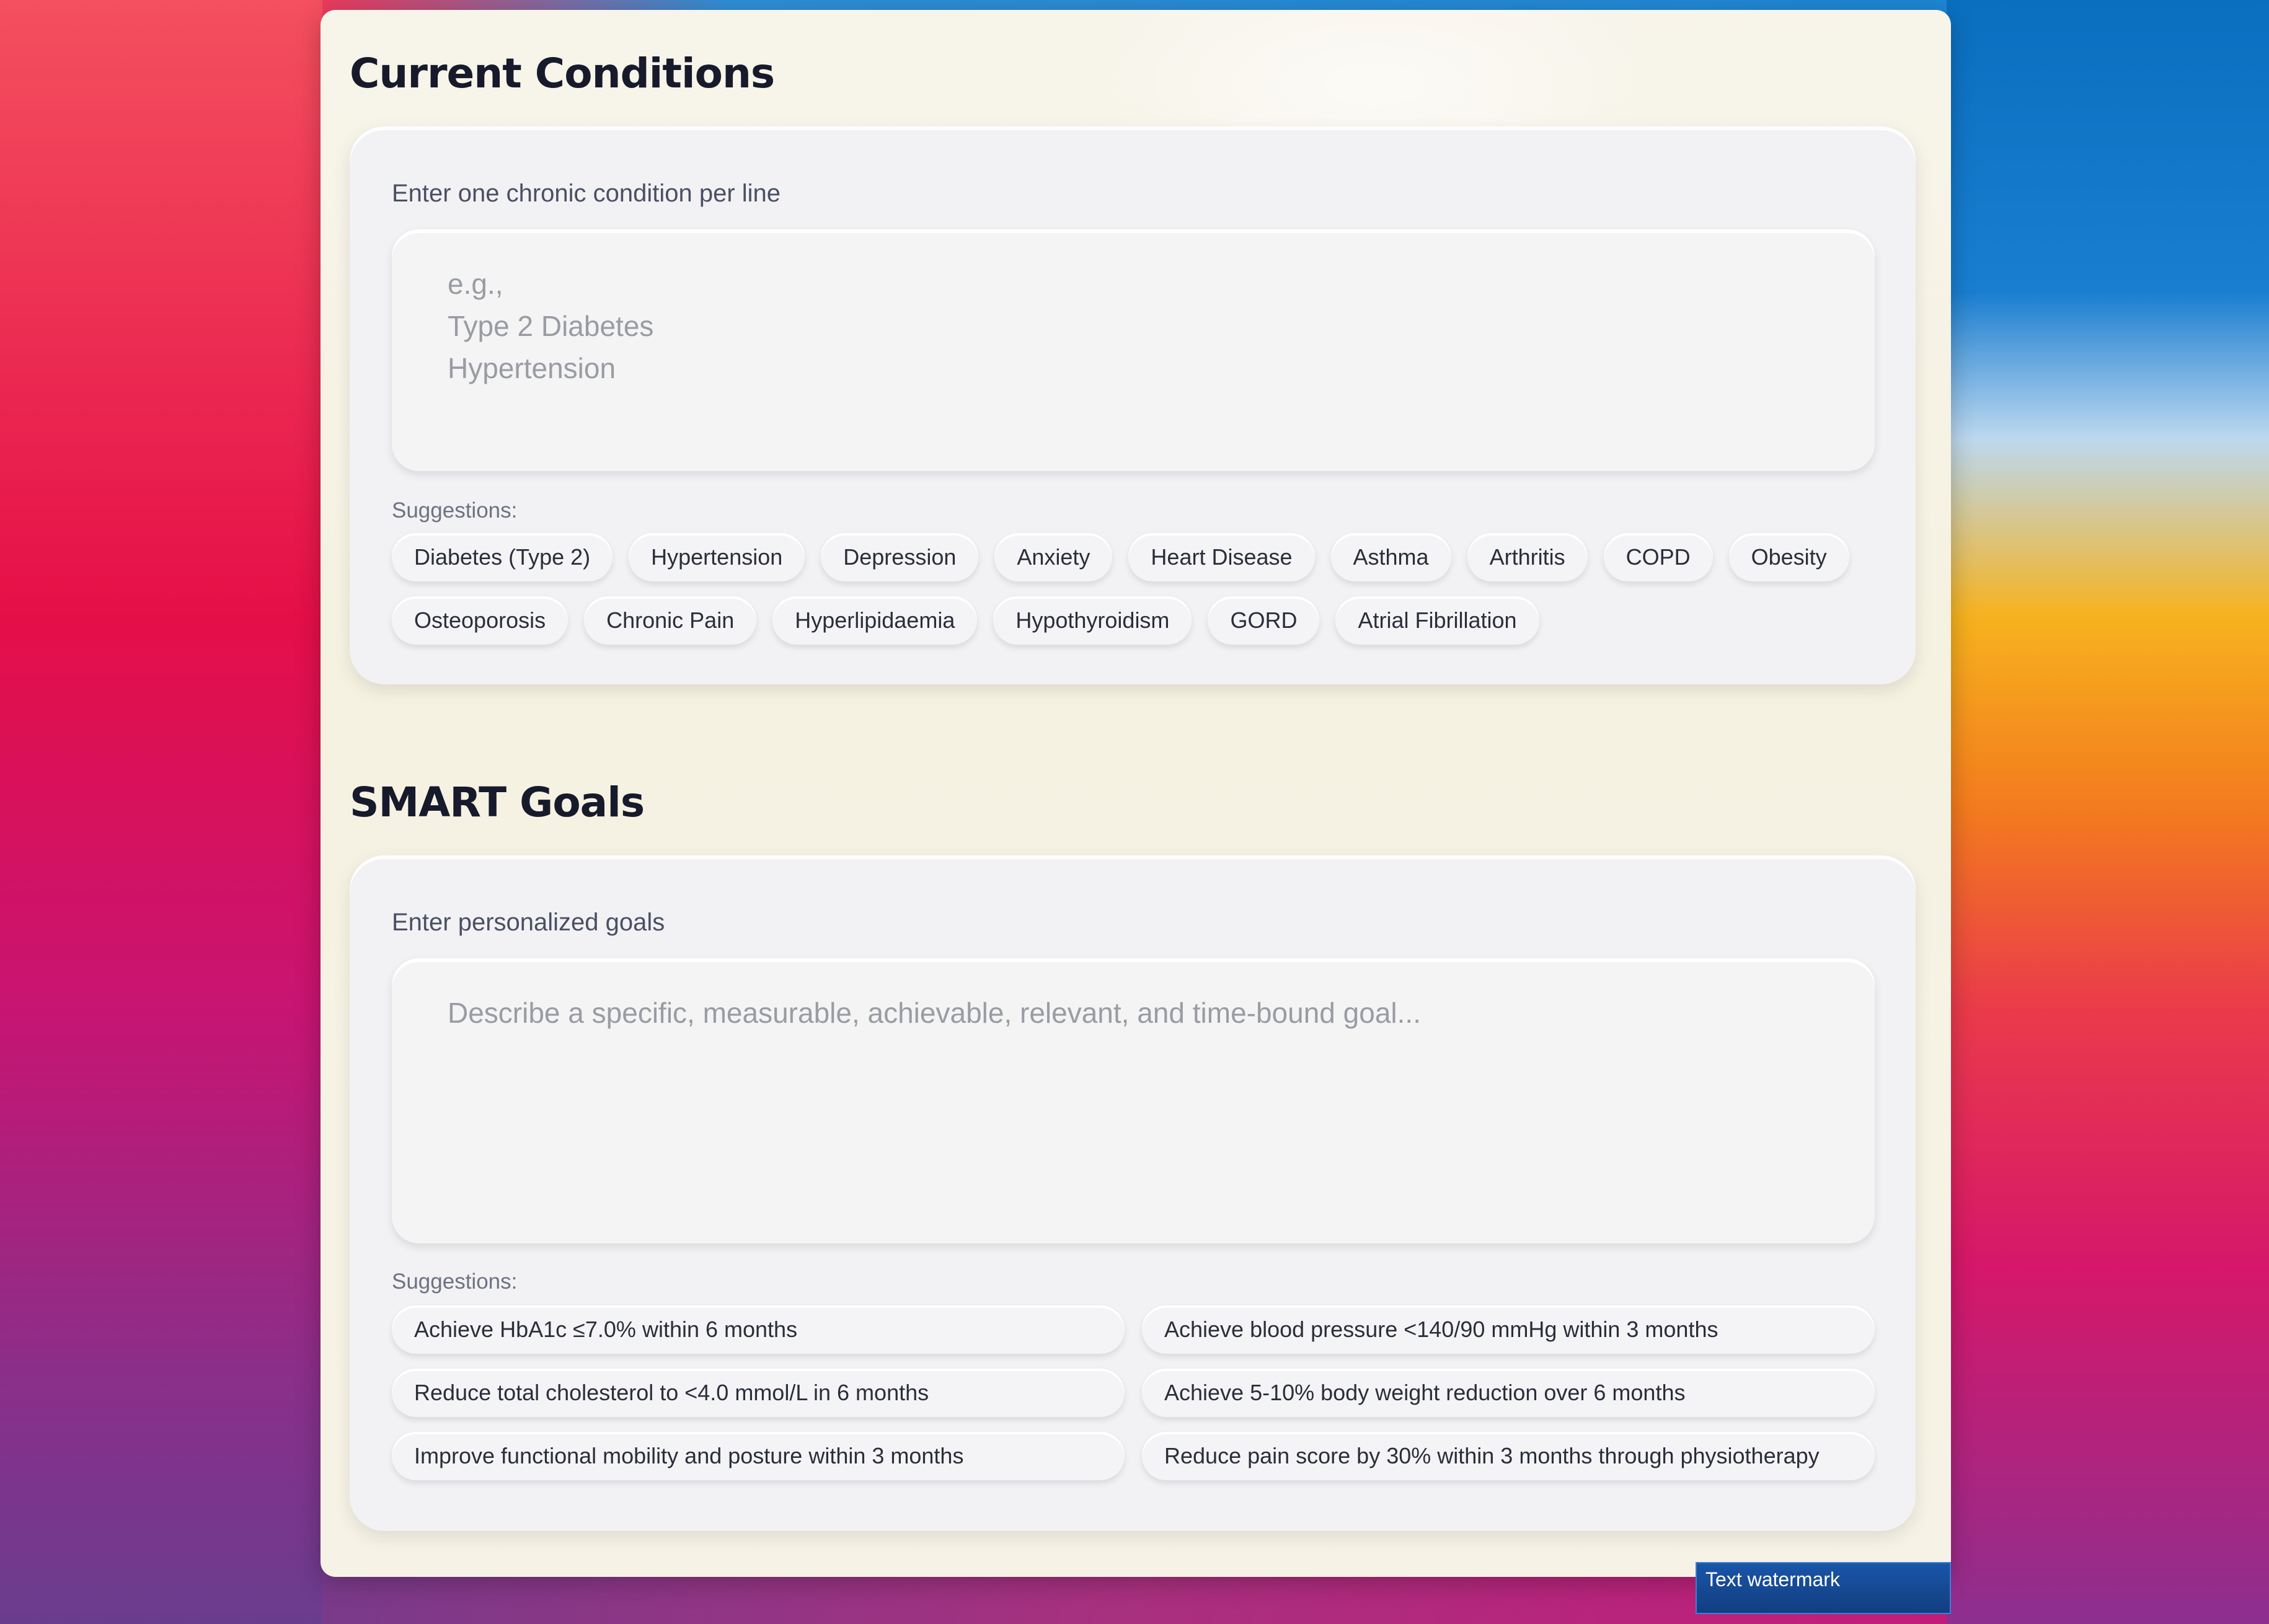 This screenshot has width=2269, height=1624. What do you see at coordinates (455, 510) in the screenshot?
I see `conditions-suggestions-label: Suggestions:` at bounding box center [455, 510].